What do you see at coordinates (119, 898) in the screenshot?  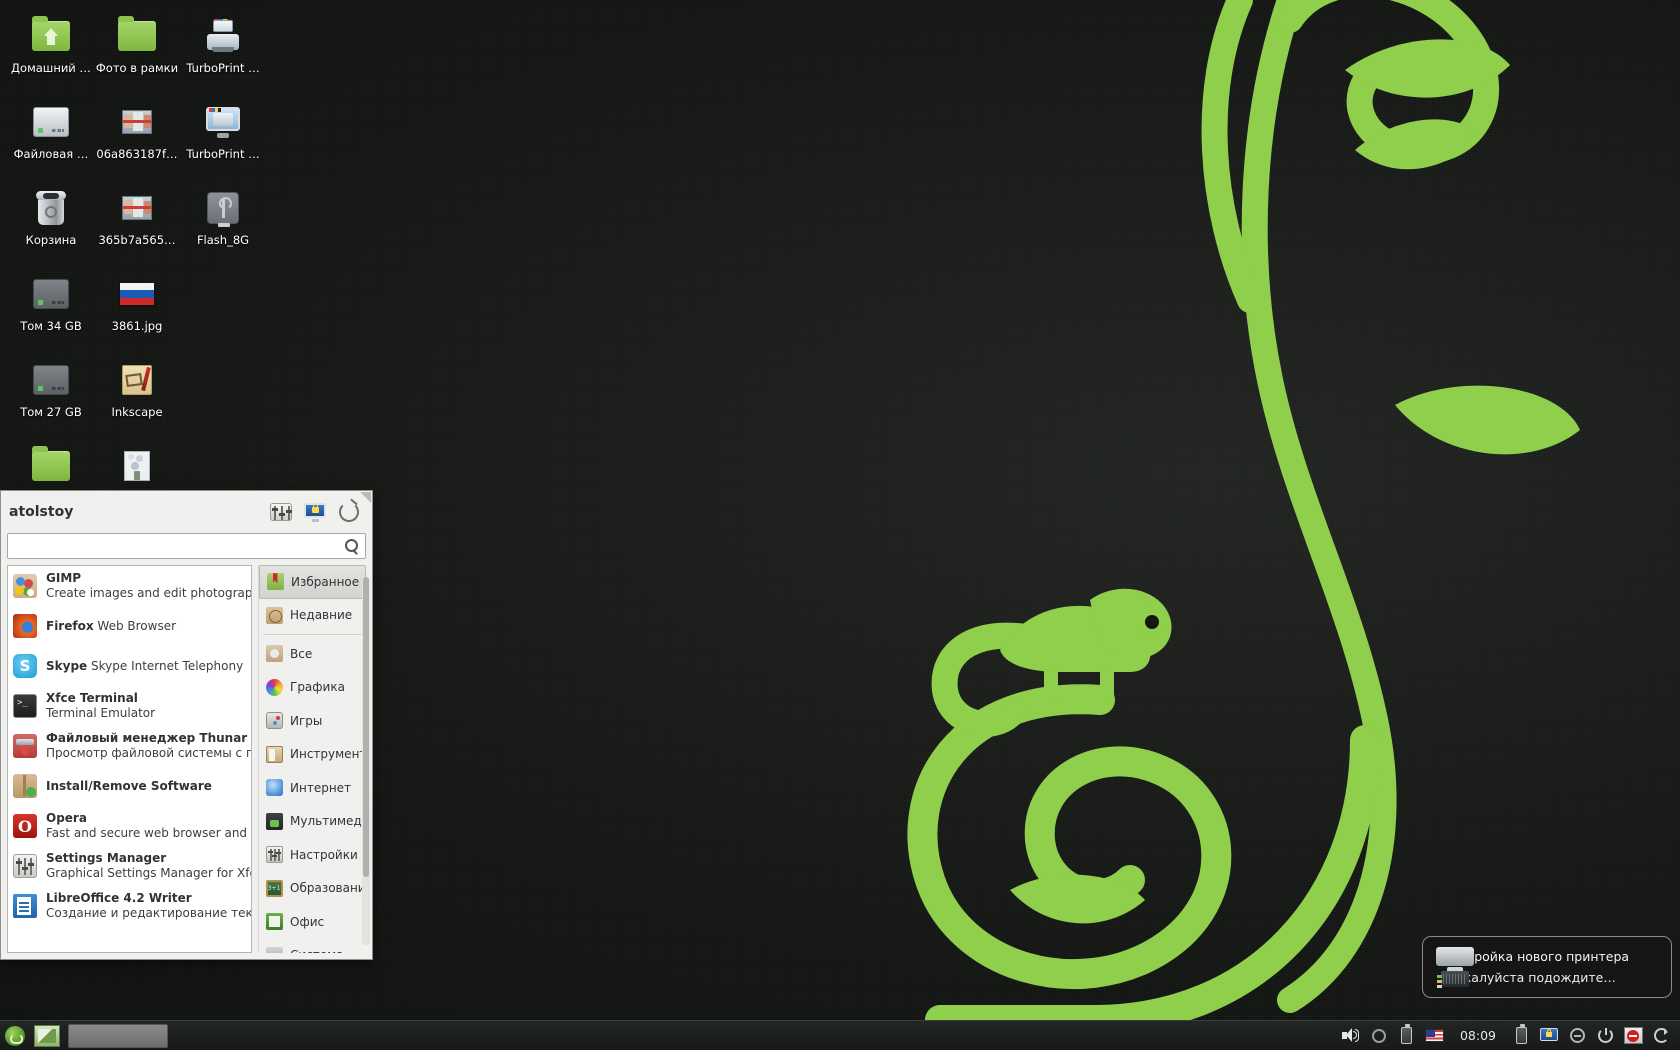 I see `app-name: LibreOffice 4.2 Writer` at bounding box center [119, 898].